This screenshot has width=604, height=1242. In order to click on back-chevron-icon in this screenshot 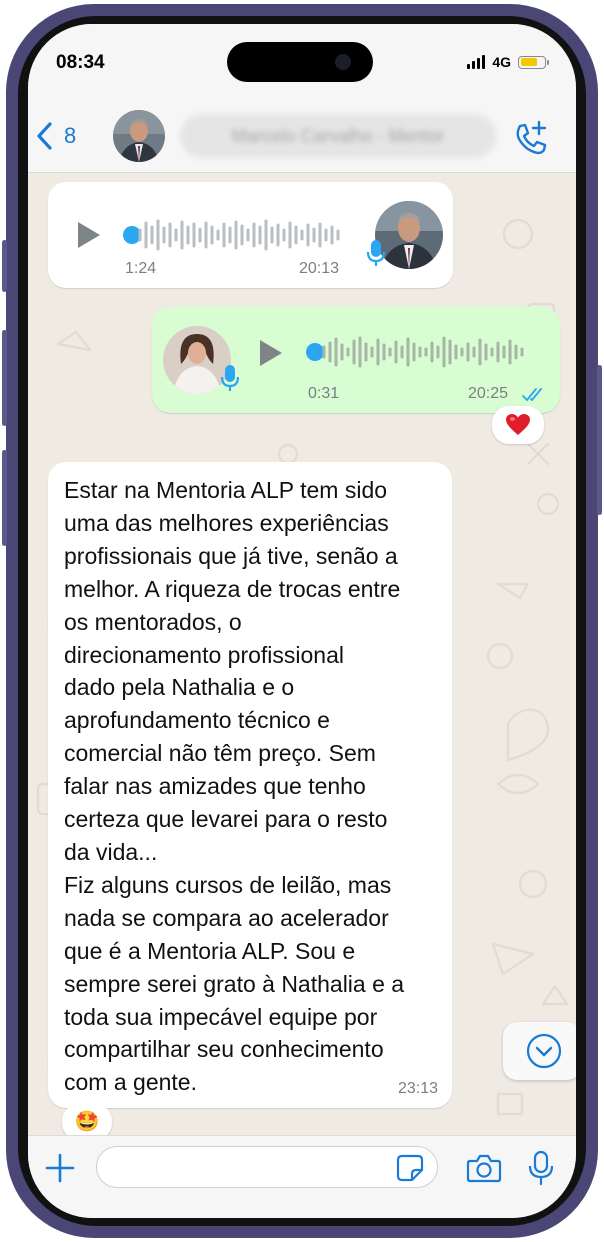, I will do `click(44, 136)`.